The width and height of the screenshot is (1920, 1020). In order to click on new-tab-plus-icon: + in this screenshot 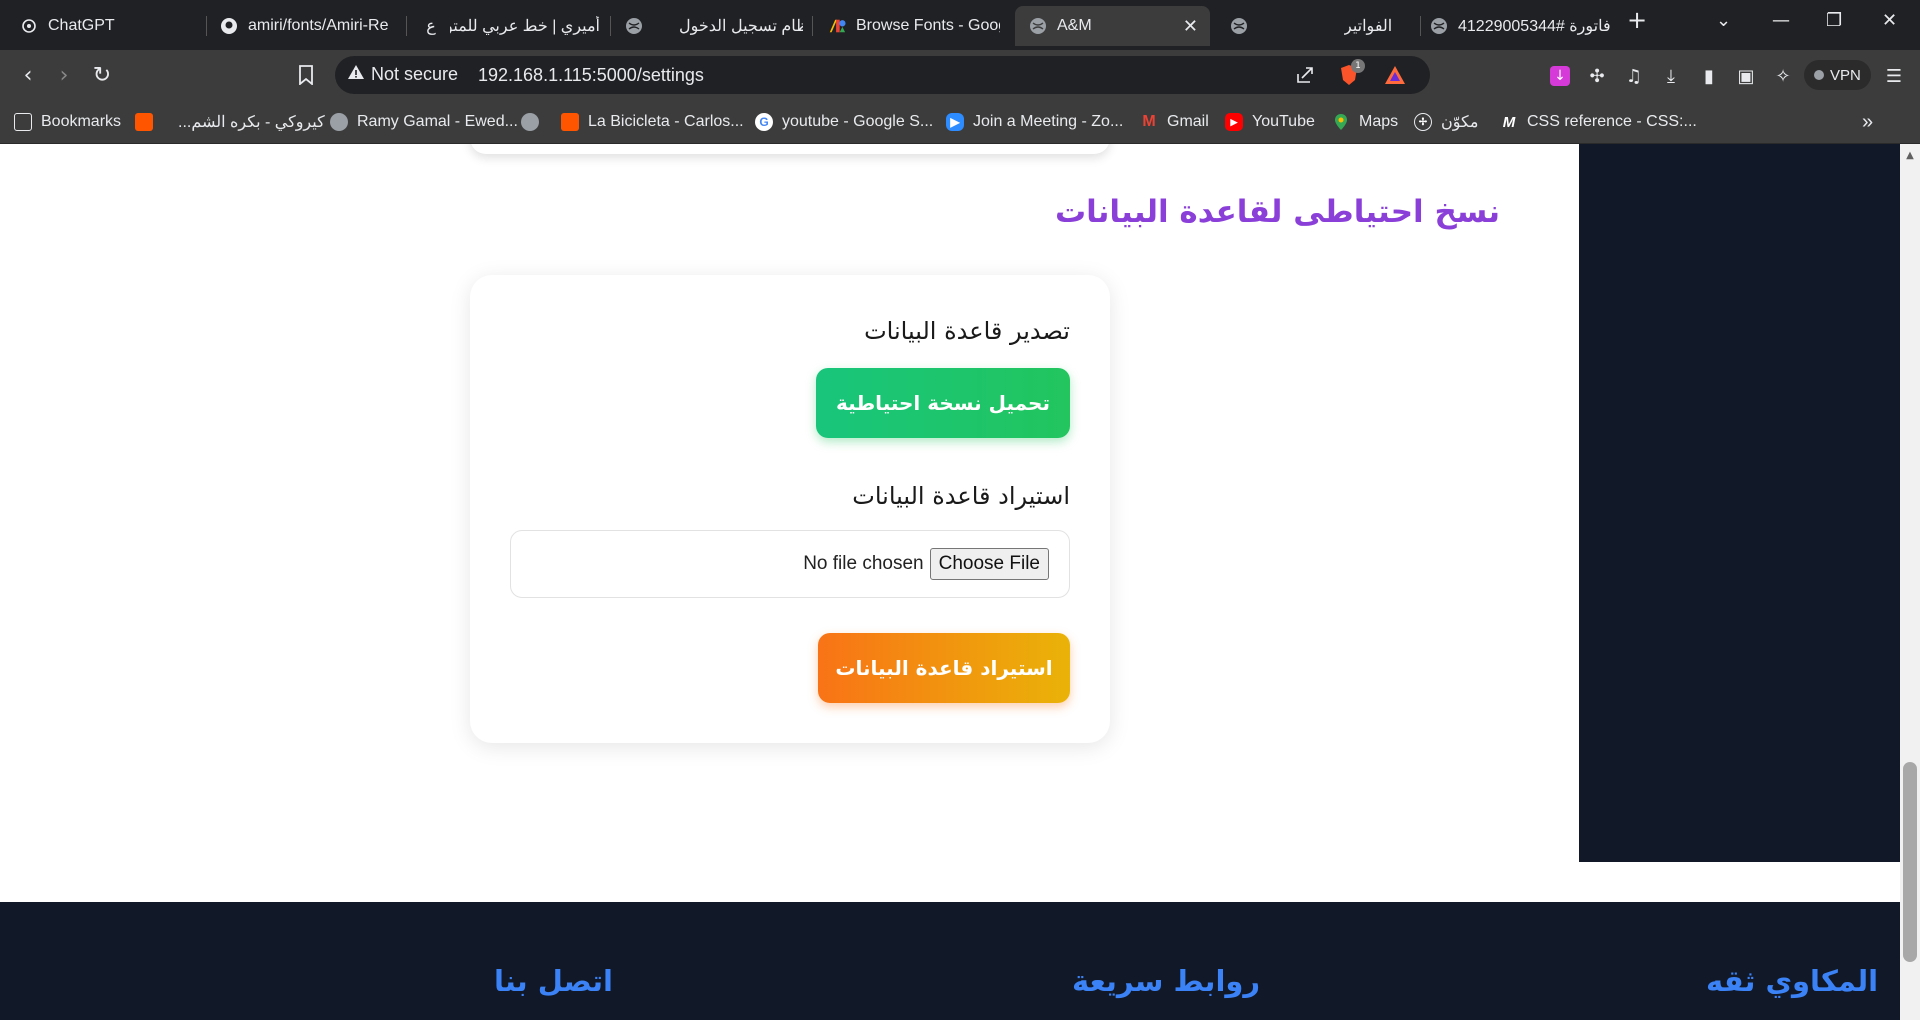, I will do `click(1637, 20)`.